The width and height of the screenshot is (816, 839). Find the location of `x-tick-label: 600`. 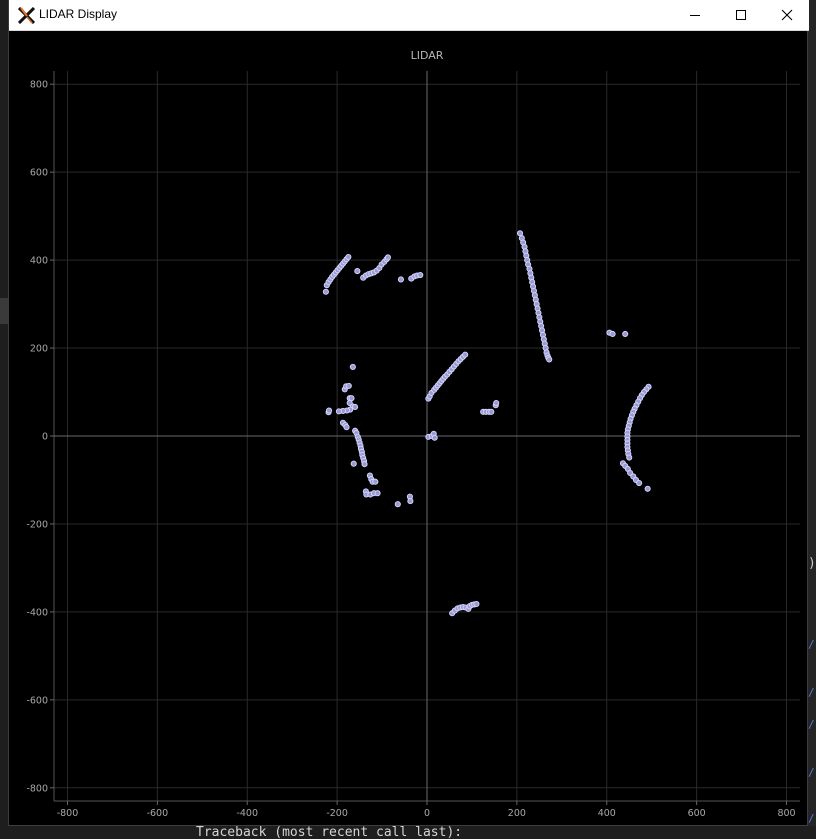

x-tick-label: 600 is located at coordinates (697, 813).